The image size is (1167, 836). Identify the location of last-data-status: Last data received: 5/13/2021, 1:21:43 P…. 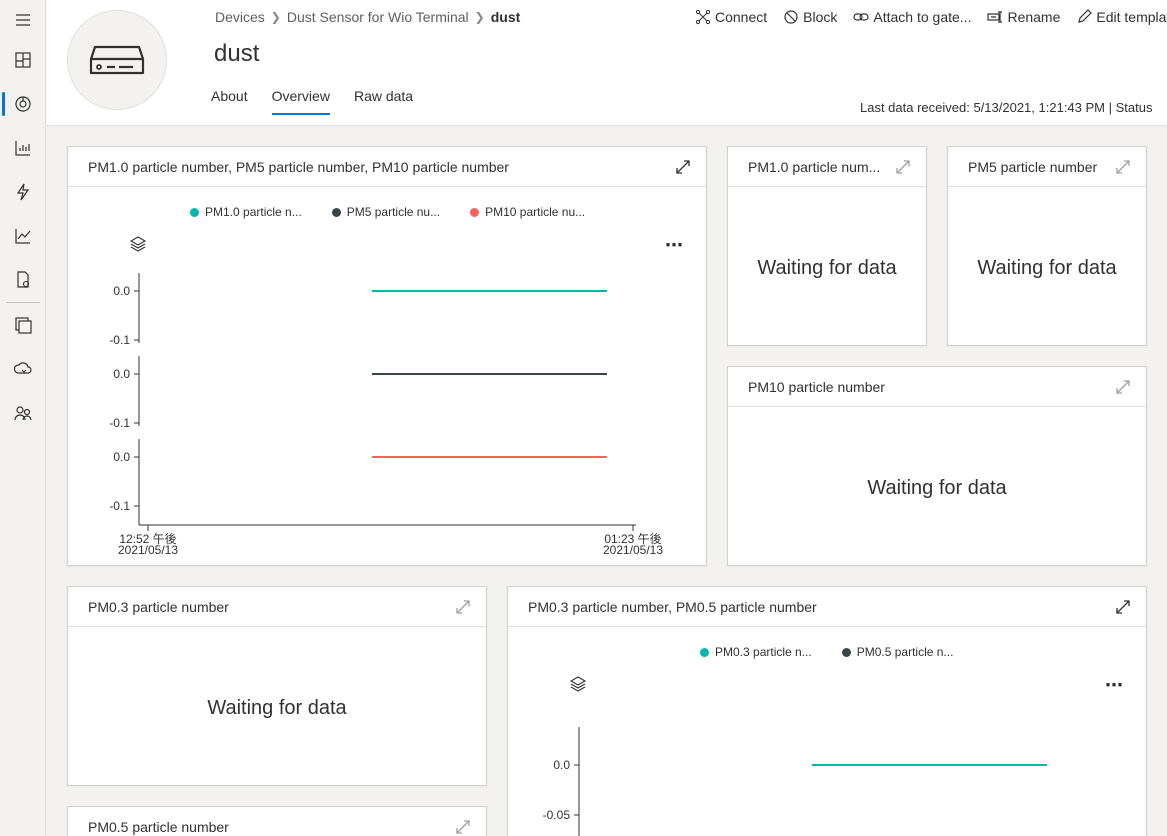
(1006, 107).